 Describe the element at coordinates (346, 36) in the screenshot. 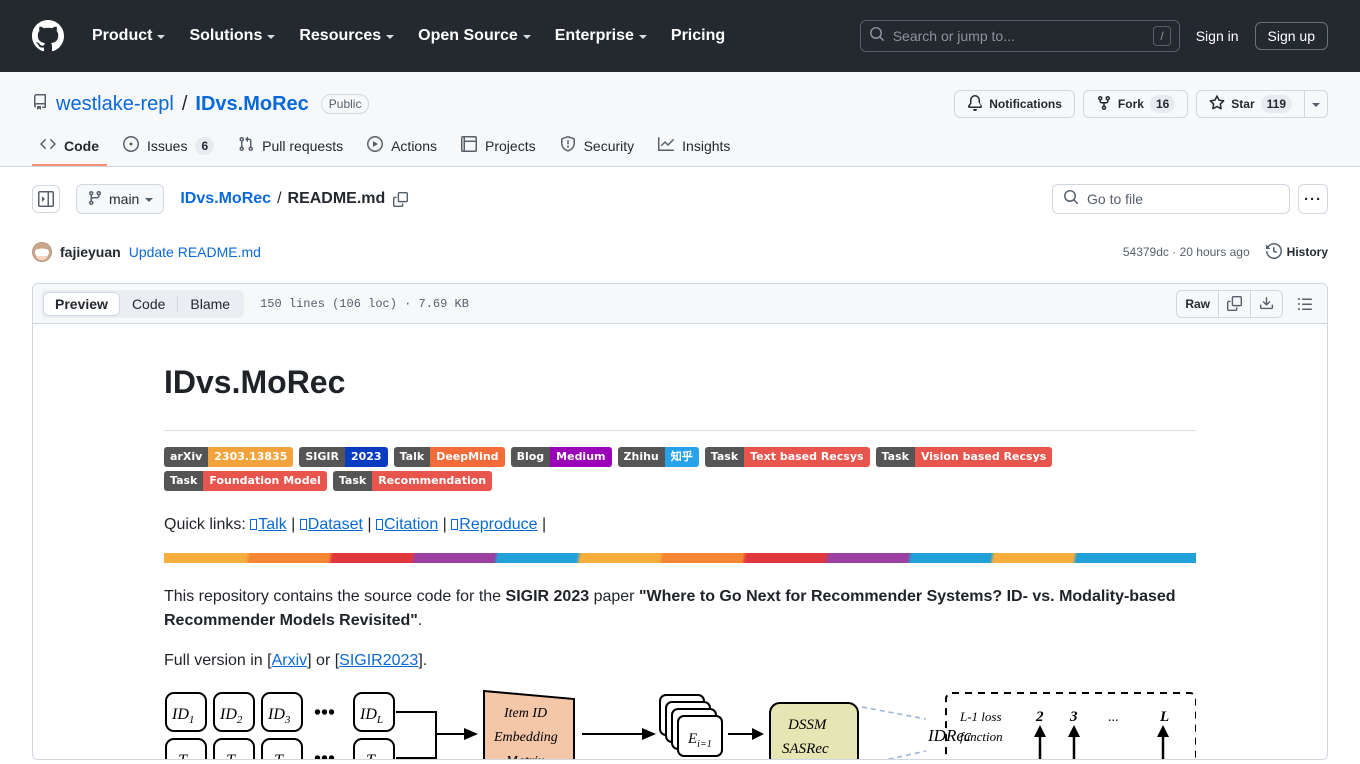

I see `nav-item-resources: Resources` at that location.